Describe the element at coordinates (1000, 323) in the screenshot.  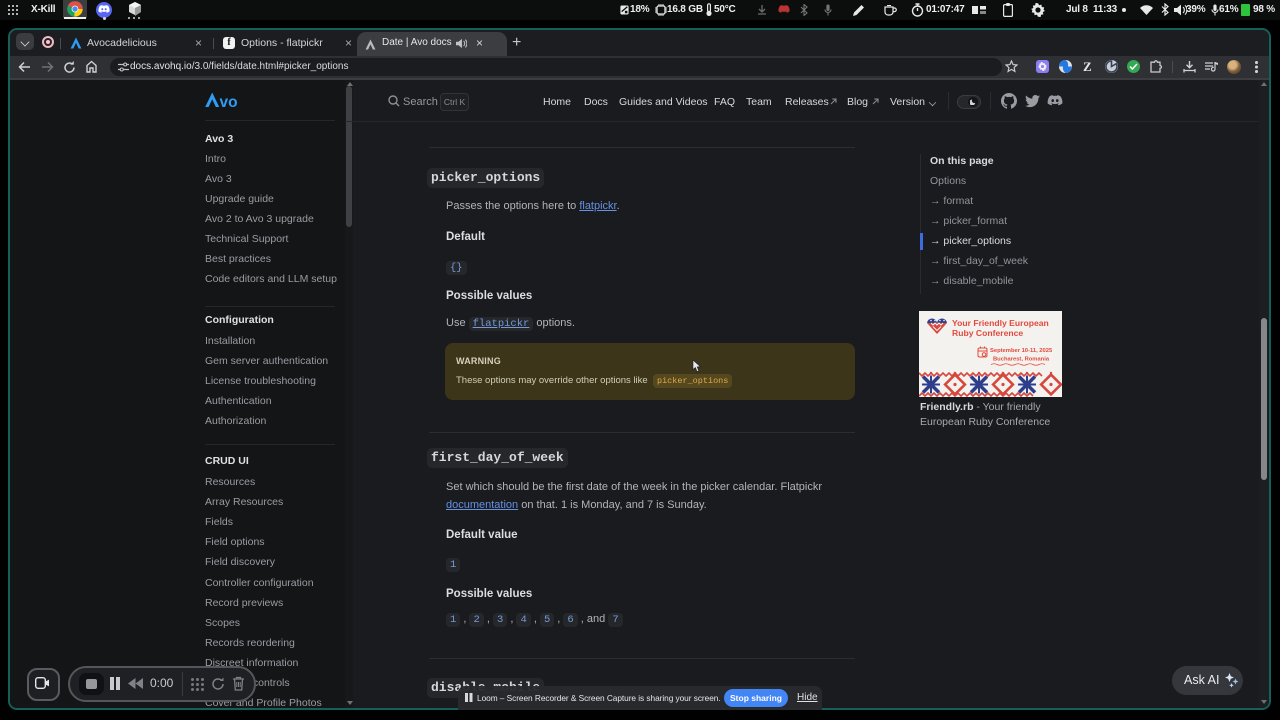
I see `svg-text: Your Friendly European` at that location.